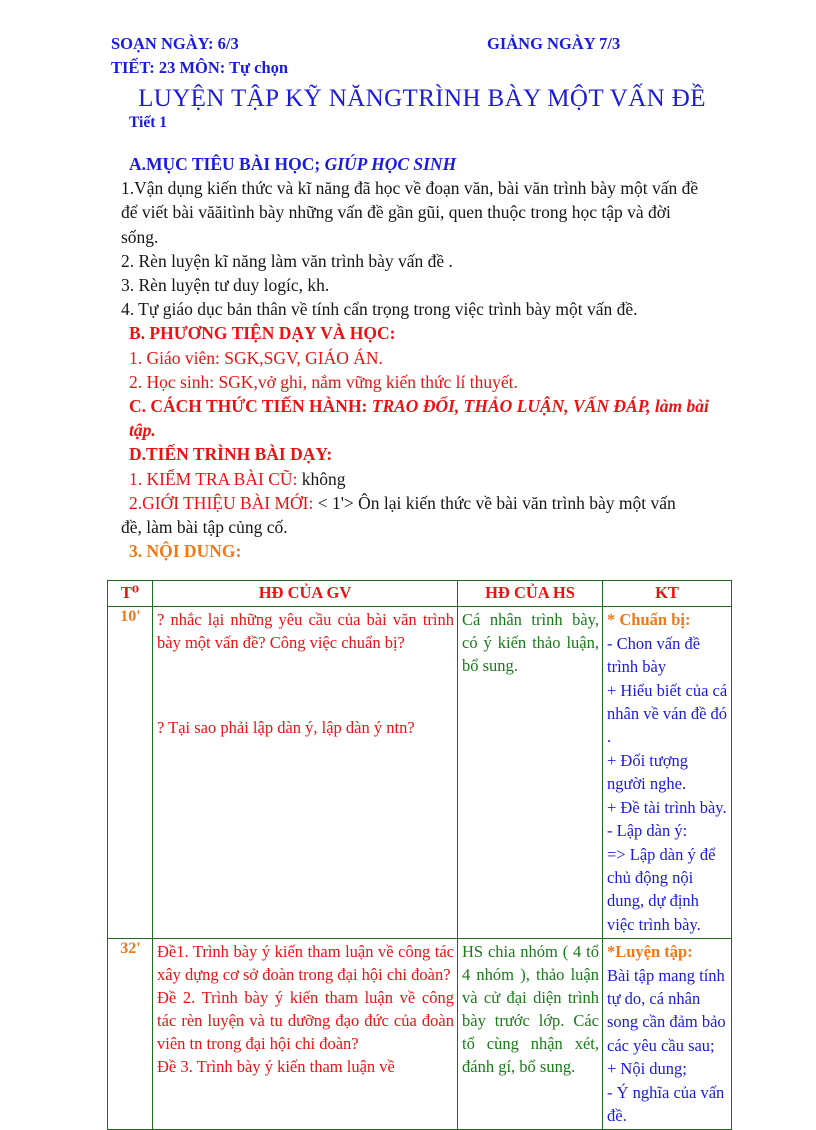 The height and width of the screenshot is (1130, 816). What do you see at coordinates (554, 43) in the screenshot?
I see `giang-ngay-label: GIẢNG NGÀY 7/3` at bounding box center [554, 43].